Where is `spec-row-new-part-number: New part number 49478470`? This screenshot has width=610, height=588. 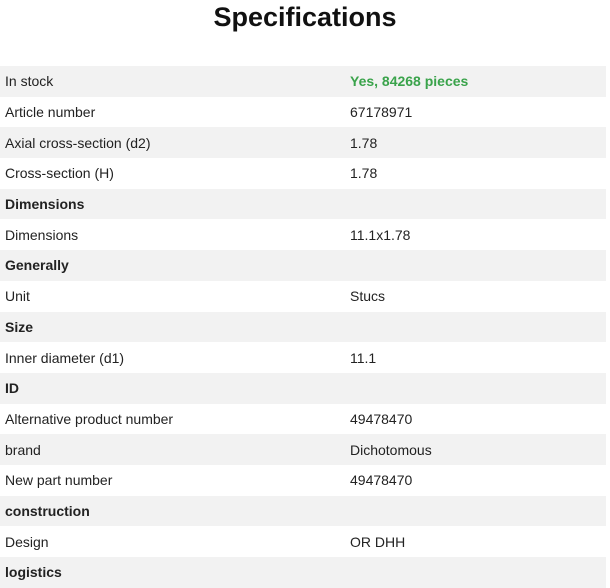 spec-row-new-part-number: New part number 49478470 is located at coordinates (303, 480).